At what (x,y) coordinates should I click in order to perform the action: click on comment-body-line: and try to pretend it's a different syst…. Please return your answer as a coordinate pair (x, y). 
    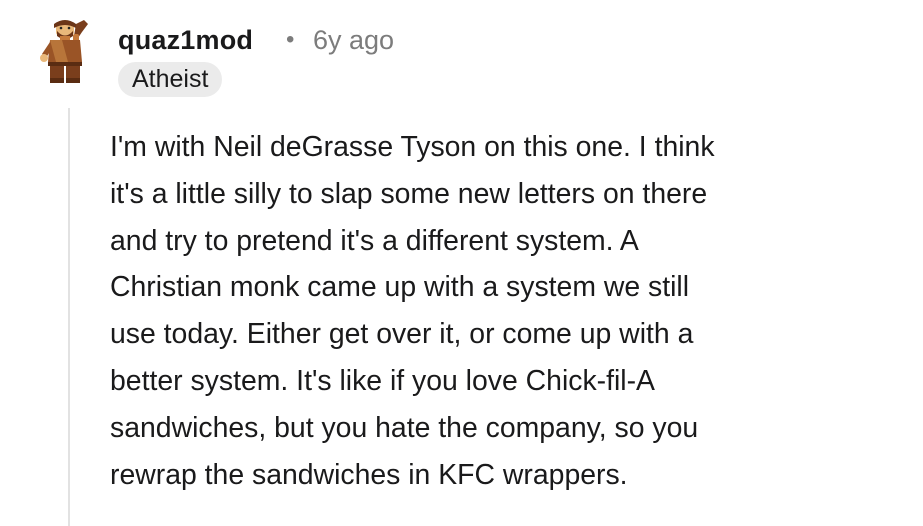
    Looking at the image, I should click on (374, 240).